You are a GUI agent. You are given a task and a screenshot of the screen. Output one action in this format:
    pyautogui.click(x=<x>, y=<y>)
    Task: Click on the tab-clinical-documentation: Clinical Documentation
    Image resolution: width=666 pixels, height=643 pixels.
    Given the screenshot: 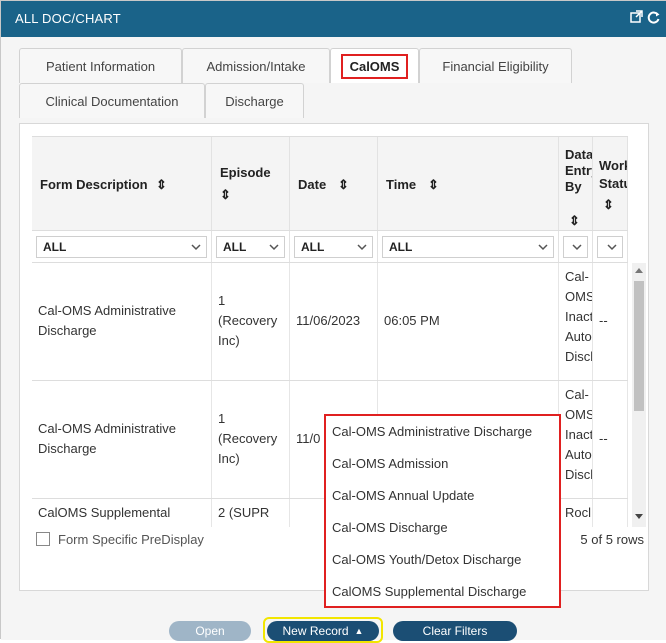 What is the action you would take?
    pyautogui.click(x=112, y=100)
    